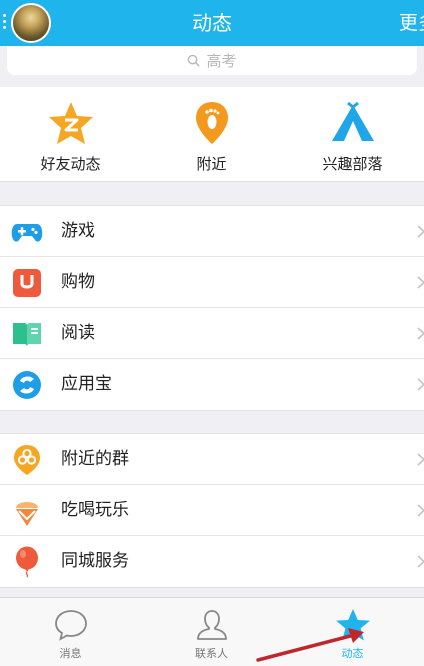  What do you see at coordinates (212, 459) in the screenshot?
I see `list-item-nearby-groups: 附近的群` at bounding box center [212, 459].